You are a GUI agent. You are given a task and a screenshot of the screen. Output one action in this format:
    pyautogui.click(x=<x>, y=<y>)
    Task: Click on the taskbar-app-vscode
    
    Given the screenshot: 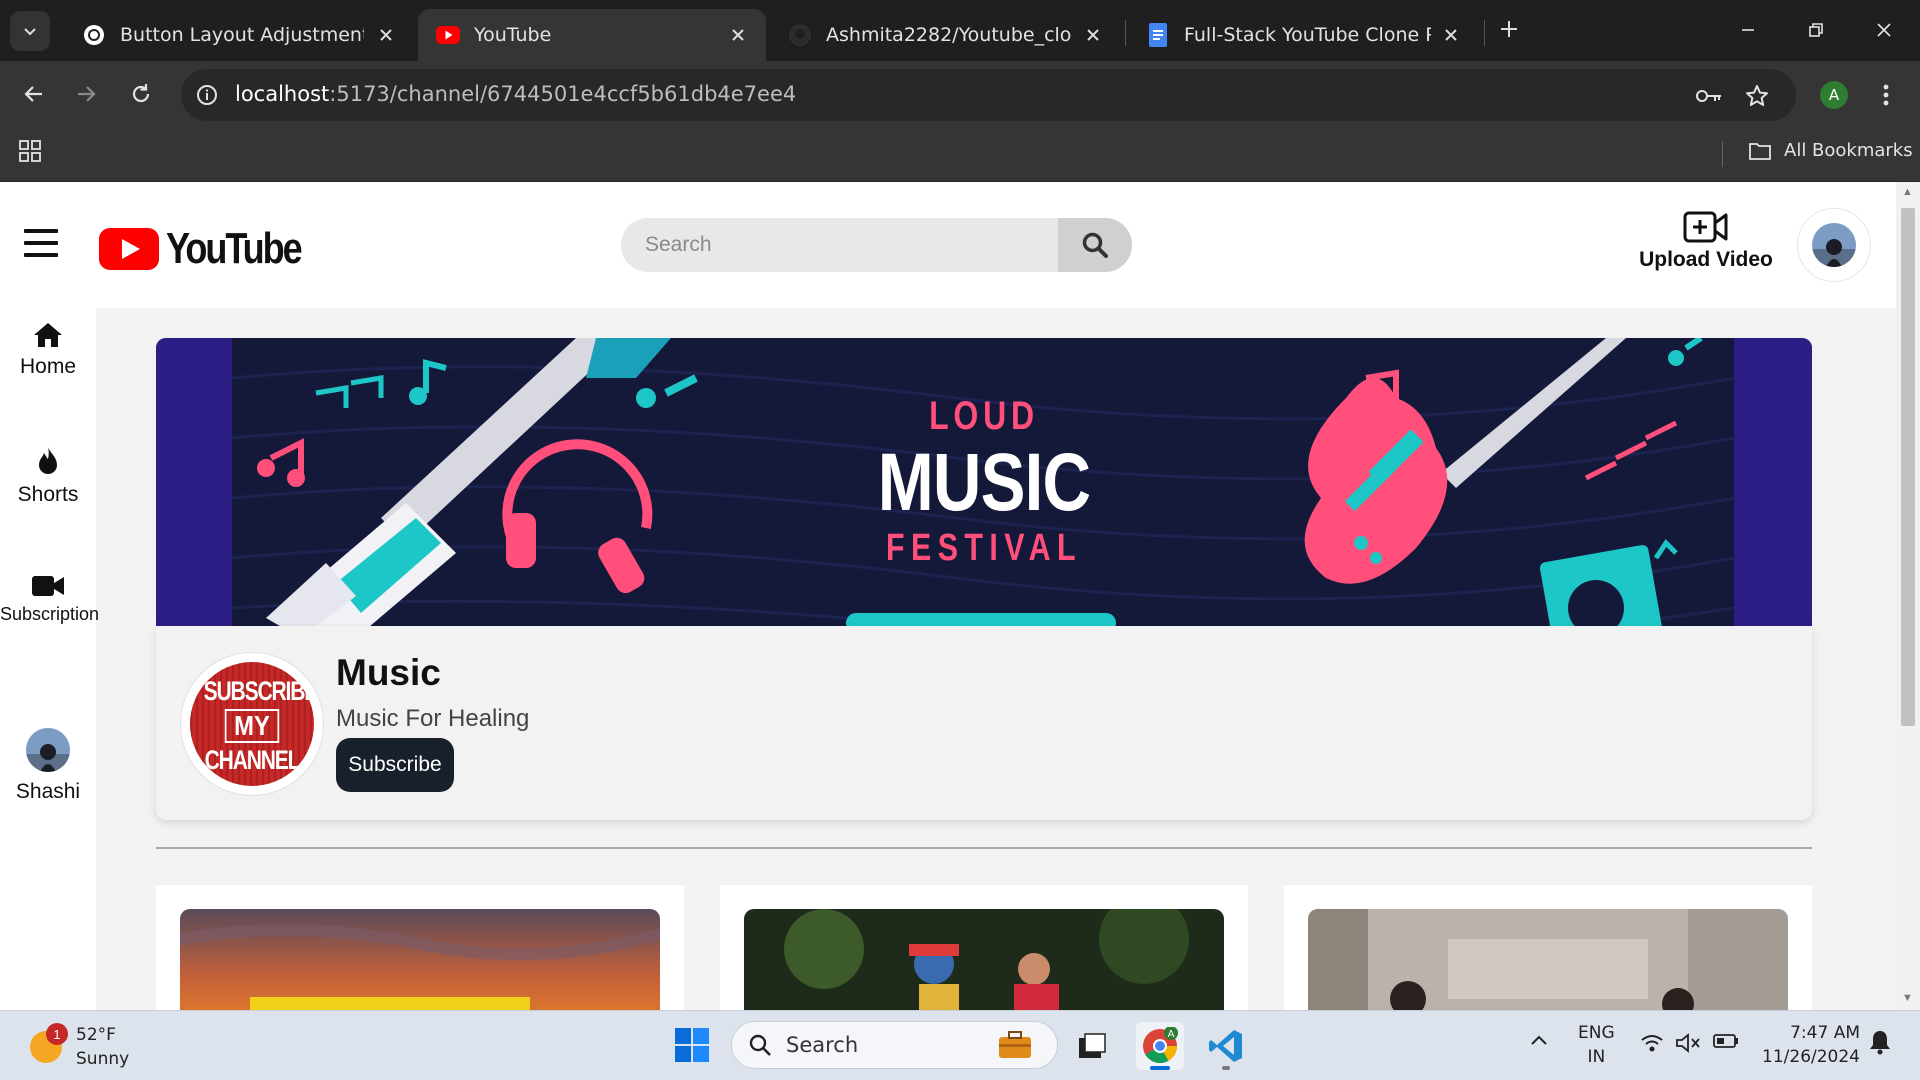 What is the action you would take?
    pyautogui.click(x=1226, y=1046)
    